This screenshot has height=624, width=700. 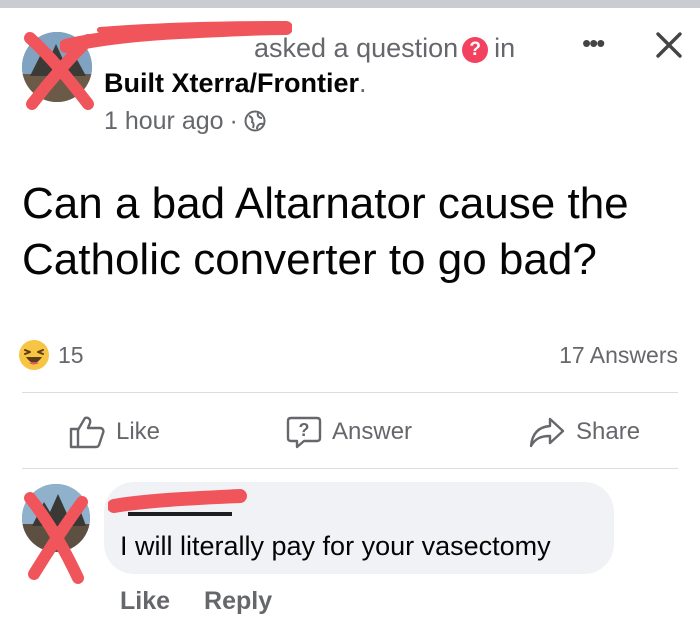 I want to click on share-button: Share, so click(x=584, y=432).